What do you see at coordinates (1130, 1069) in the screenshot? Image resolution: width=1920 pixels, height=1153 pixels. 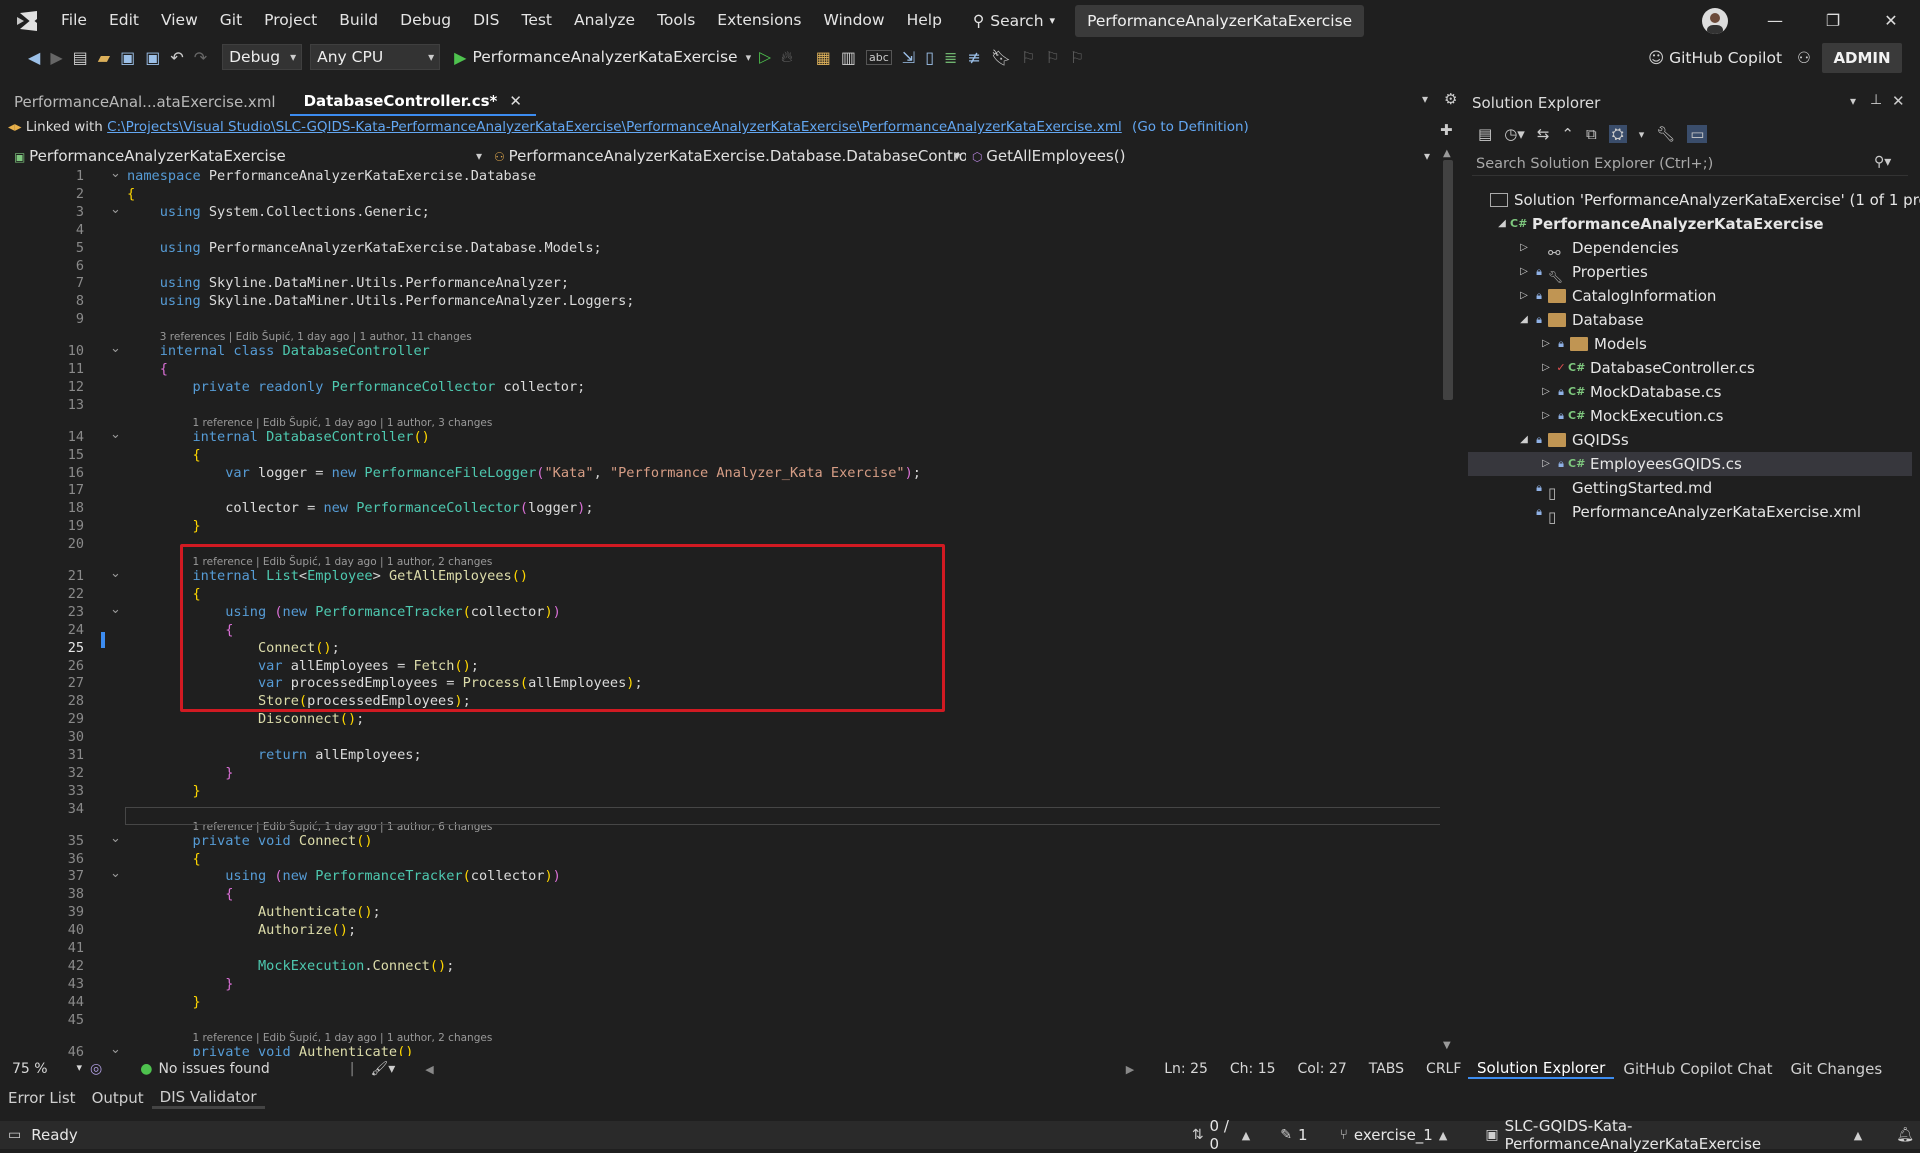 I see `scroll-right-icon: ▶` at bounding box center [1130, 1069].